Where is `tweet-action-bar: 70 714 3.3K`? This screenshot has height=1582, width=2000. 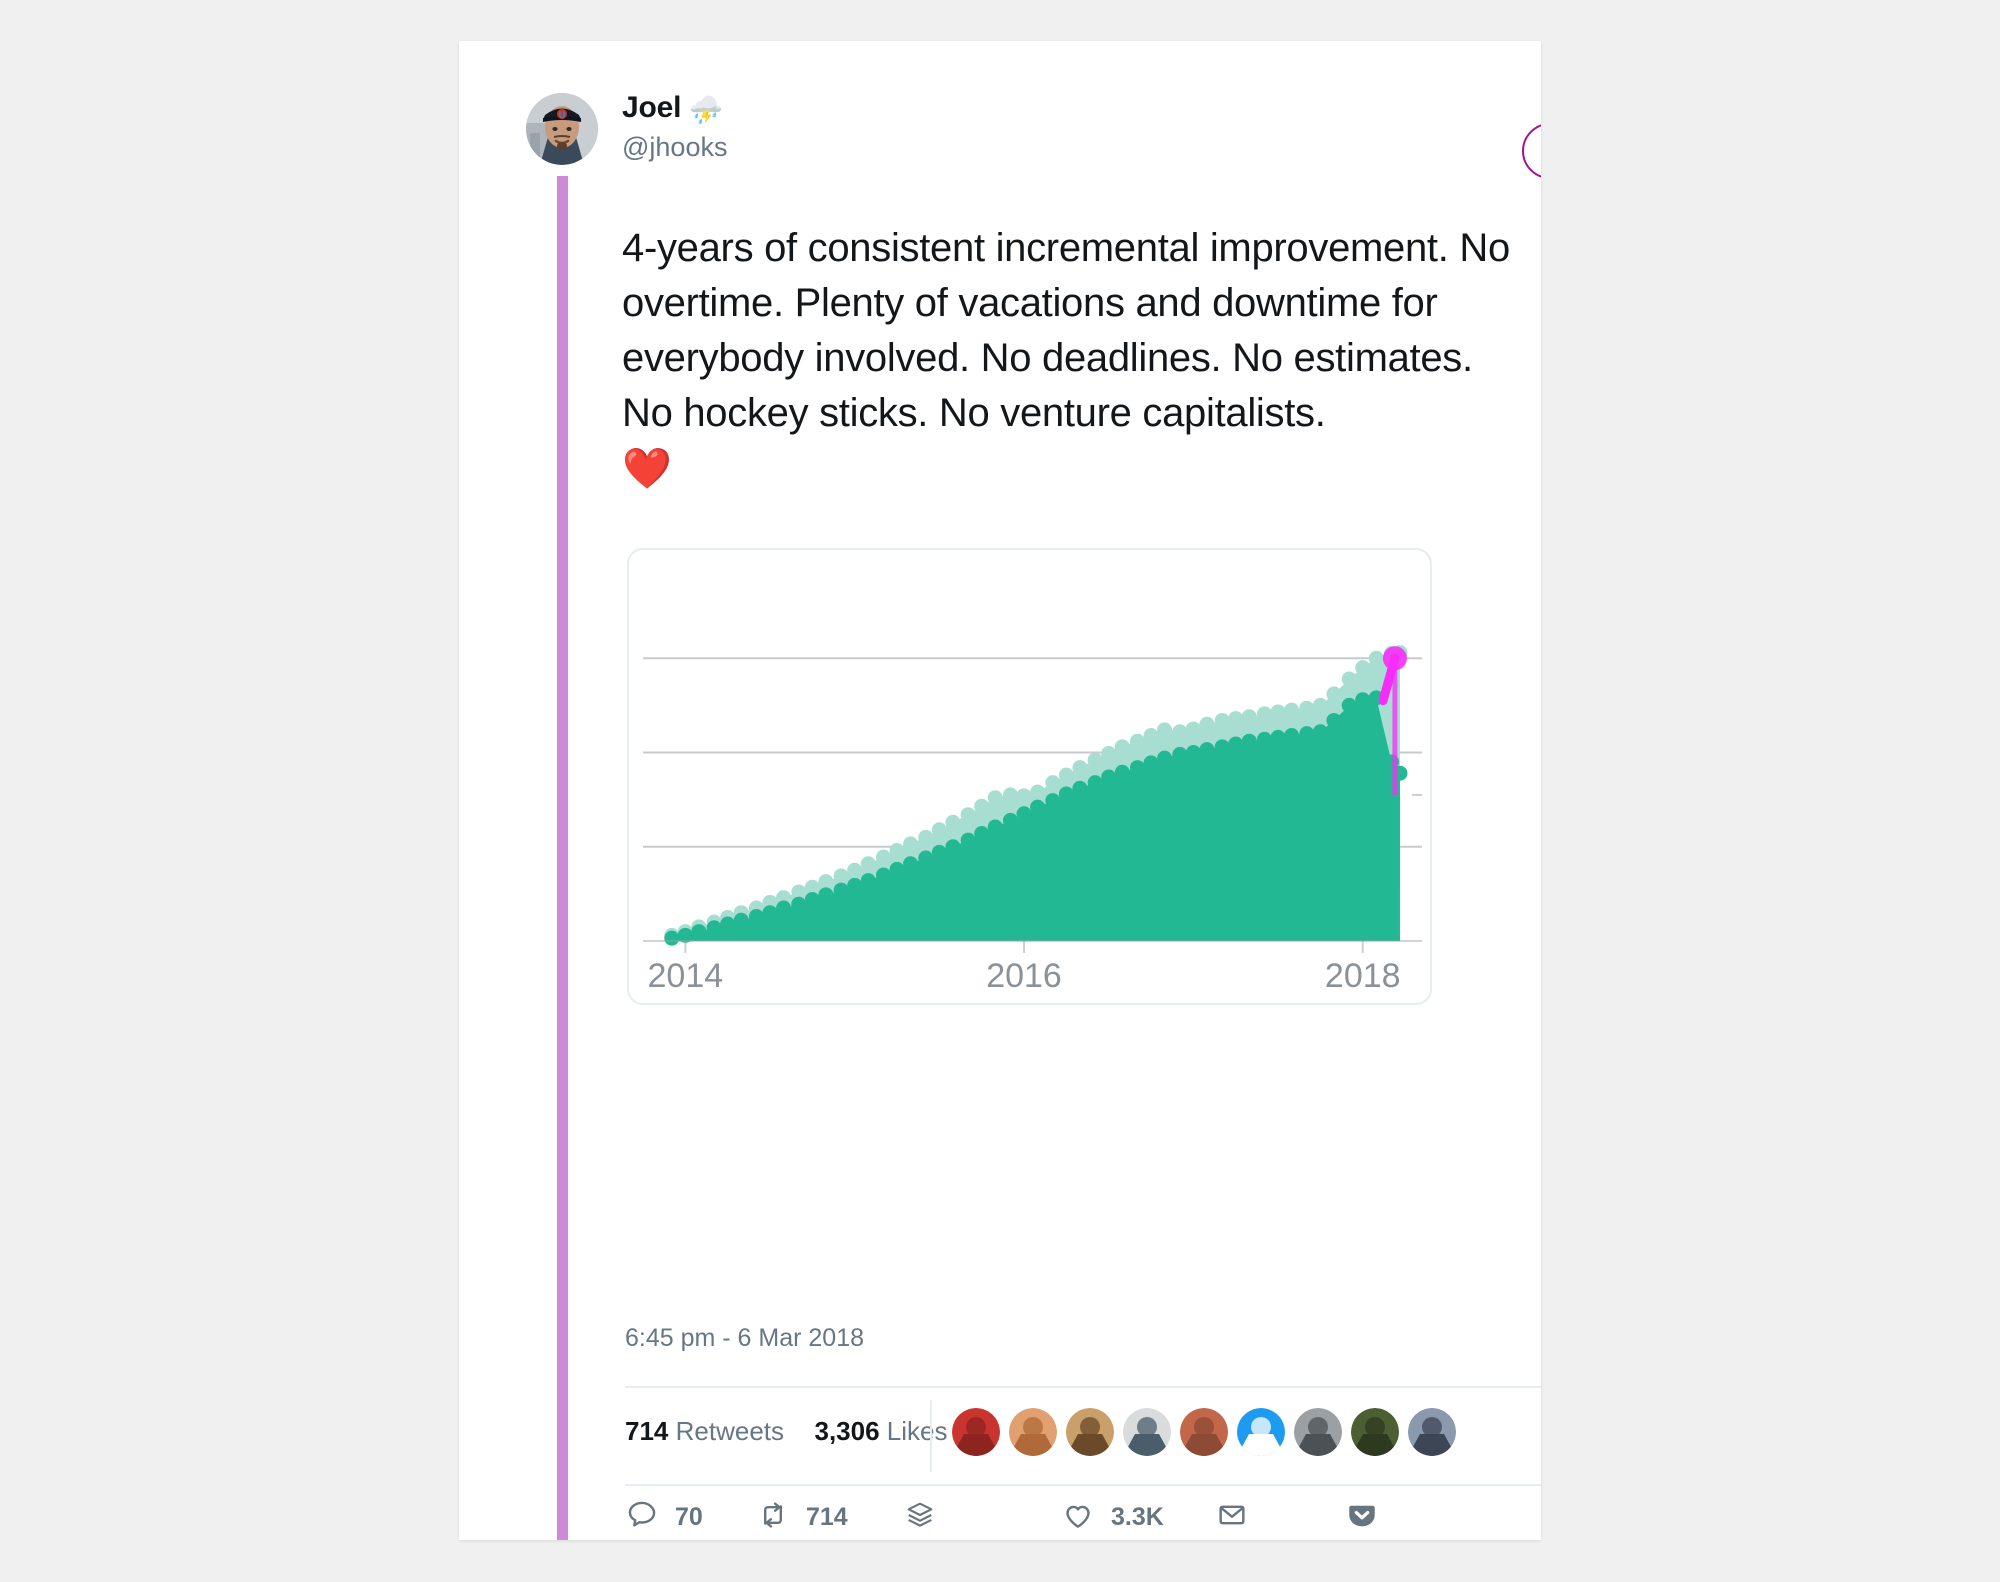
tweet-action-bar: 70 714 3.3K is located at coordinates (1083, 1517).